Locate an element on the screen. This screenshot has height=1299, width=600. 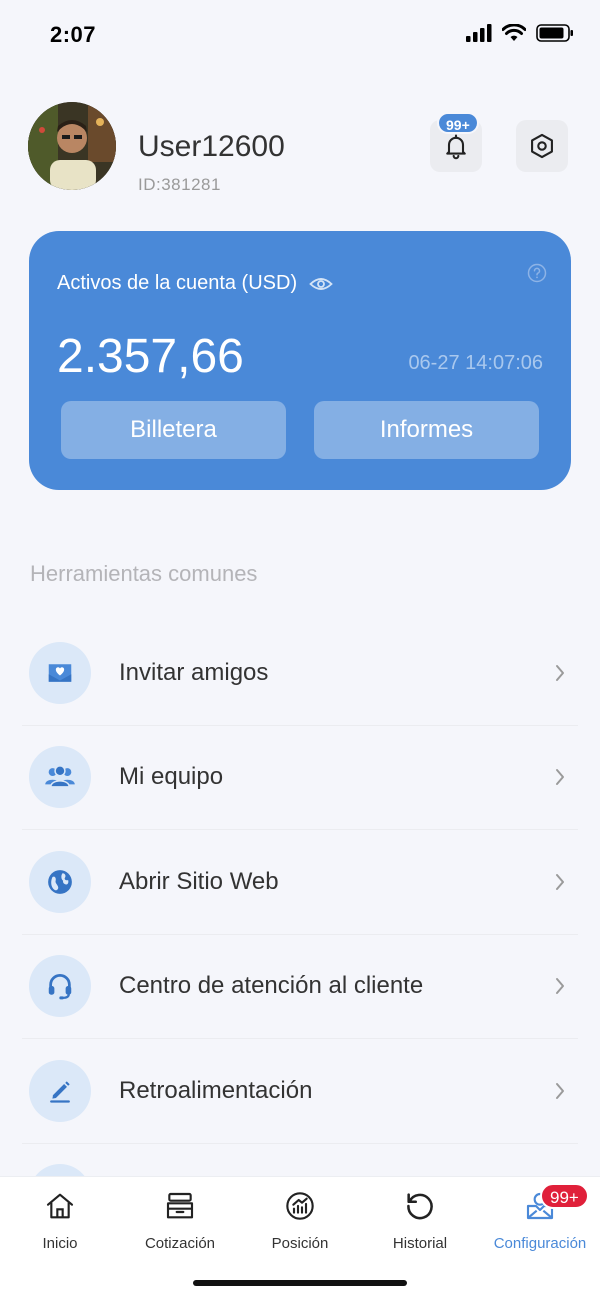
menu-item-customer-service: Centro de atención al cliente is located at coordinates (300, 987).